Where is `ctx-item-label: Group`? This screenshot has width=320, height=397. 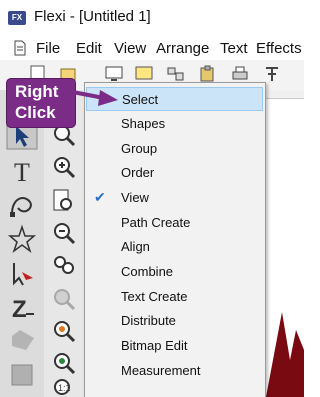
ctx-item-label: Group is located at coordinates (139, 148).